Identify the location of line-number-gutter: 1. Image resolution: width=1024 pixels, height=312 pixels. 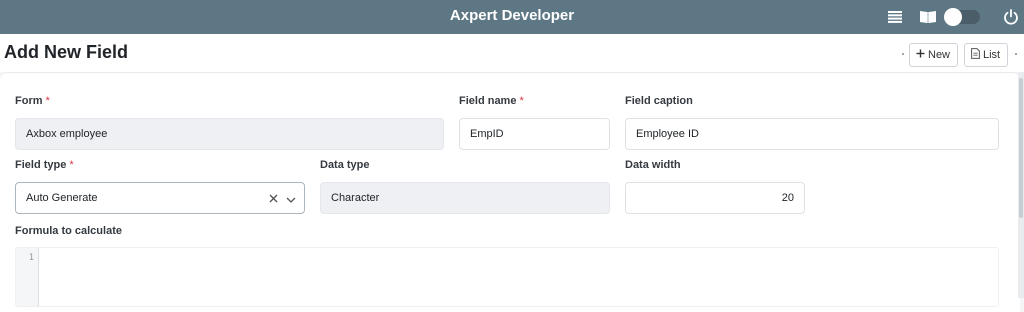
(27, 277).